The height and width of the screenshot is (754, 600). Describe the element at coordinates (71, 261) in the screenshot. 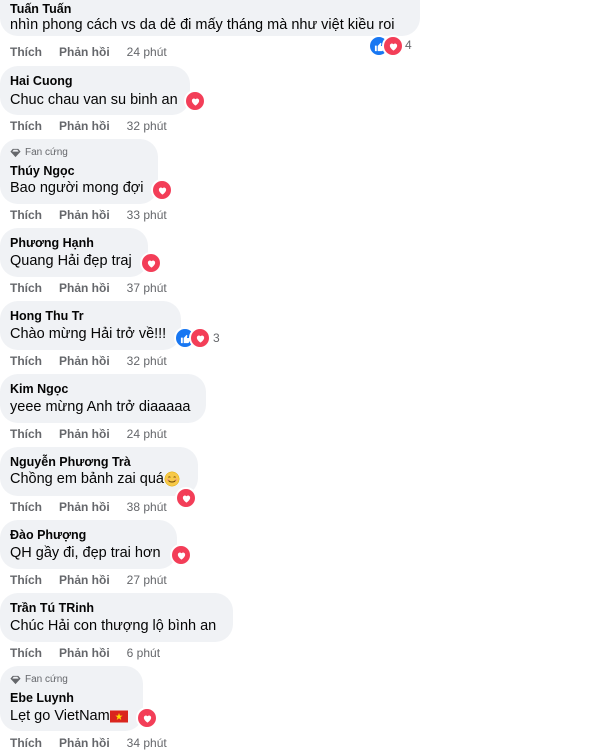

I see `comment-text: Quang Hải đẹp traj` at that location.